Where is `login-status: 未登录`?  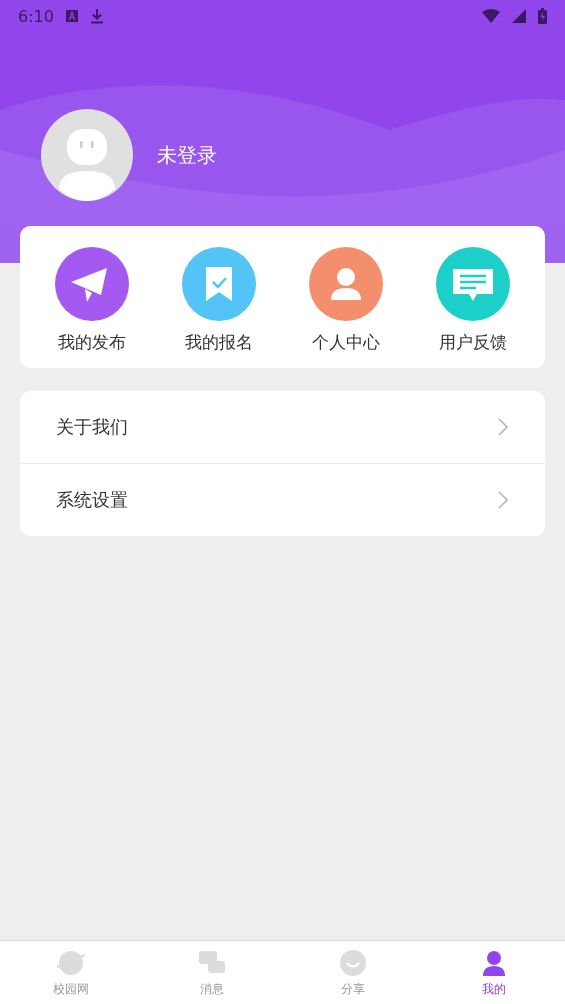
login-status: 未登录 is located at coordinates (187, 155).